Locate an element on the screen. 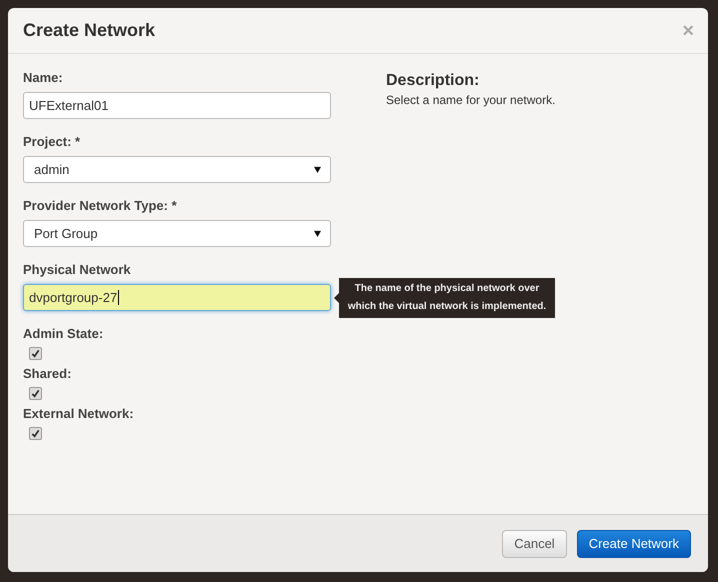 The height and width of the screenshot is (582, 718). field-label: Provider Network Type: * is located at coordinates (100, 205).